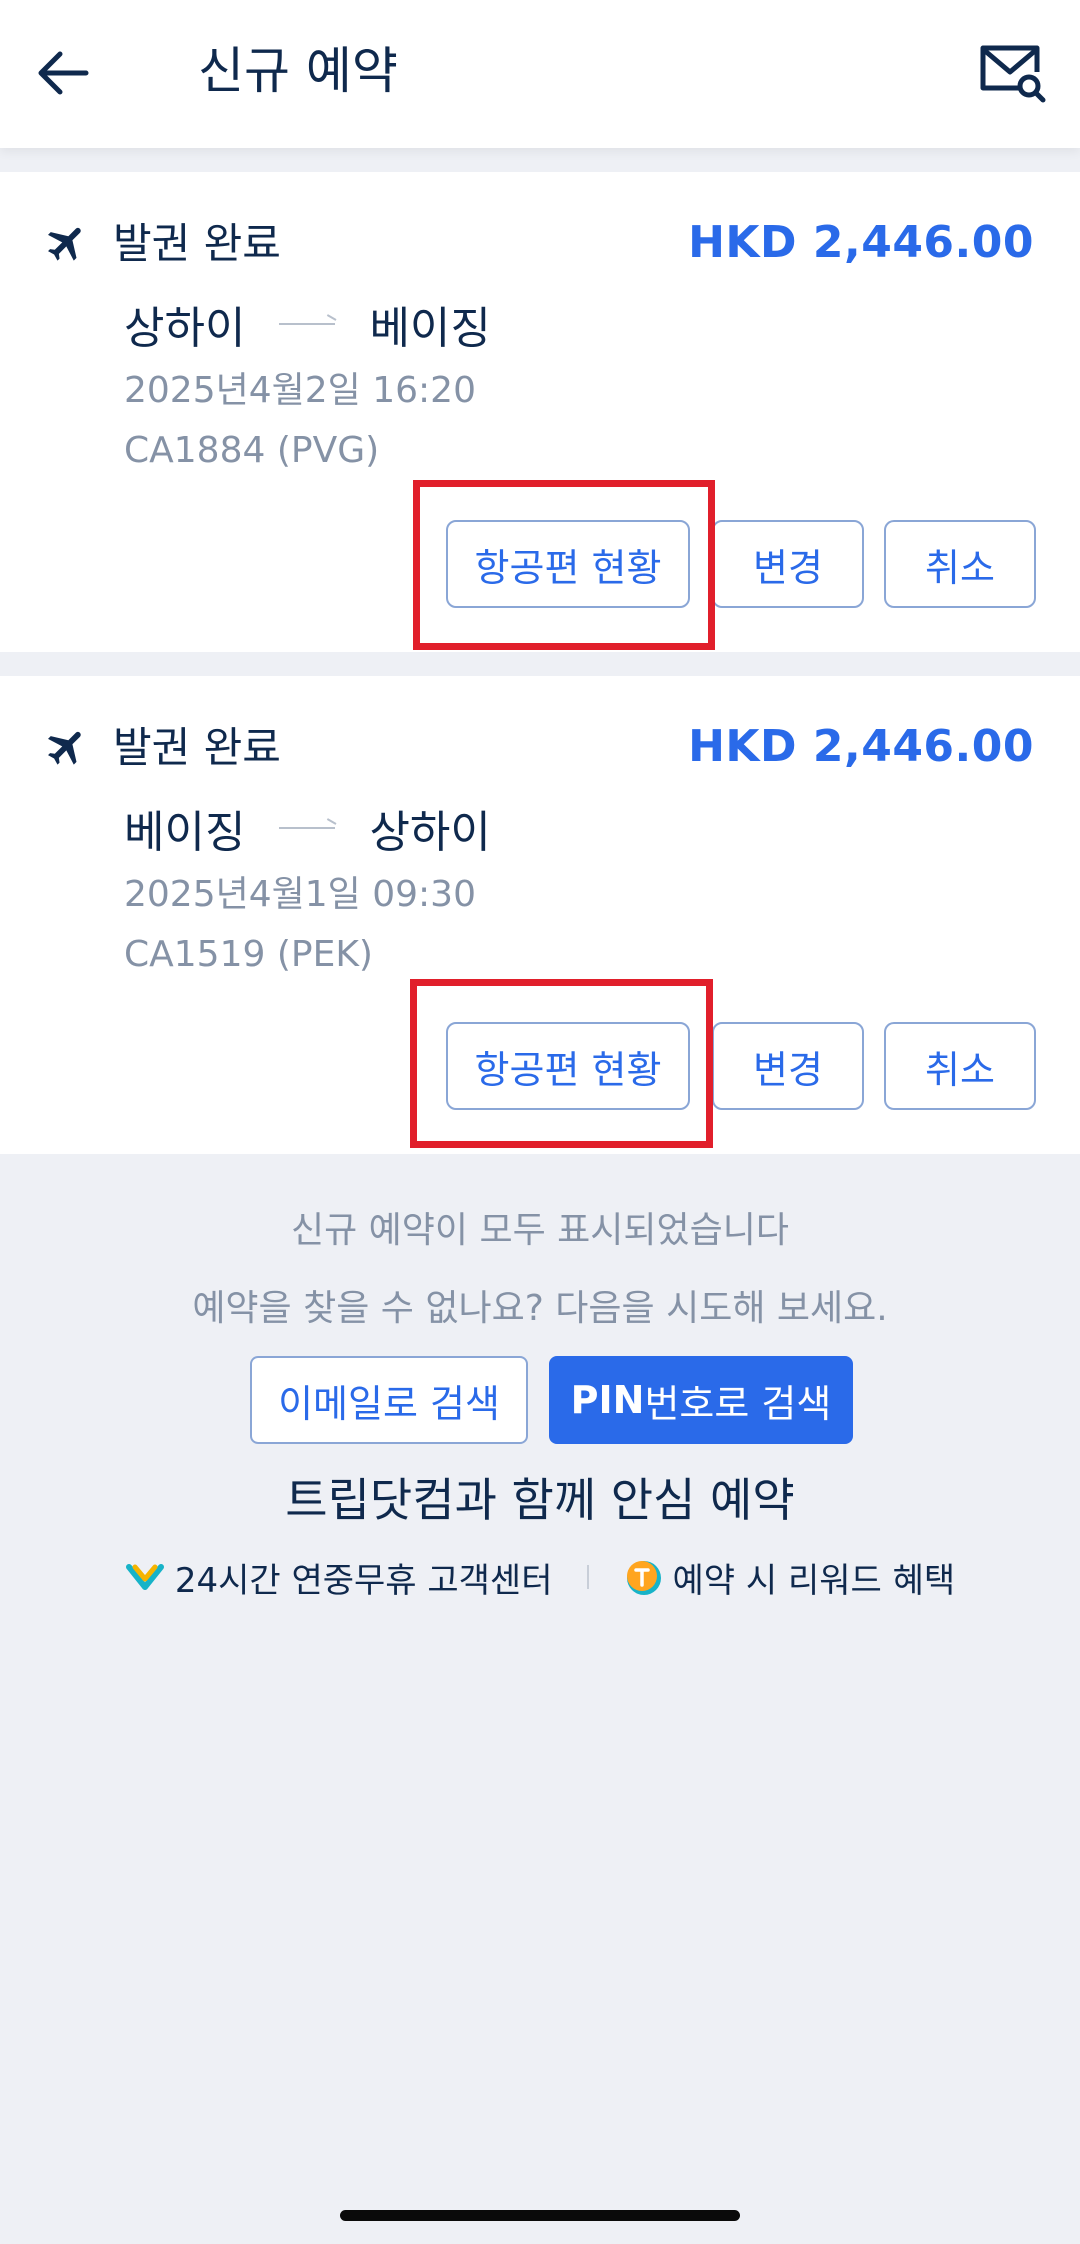 Image resolution: width=1080 pixels, height=2244 pixels. Describe the element at coordinates (300, 390) in the screenshot. I see `departure-datetime: 2025년4월2일 16:20` at that location.